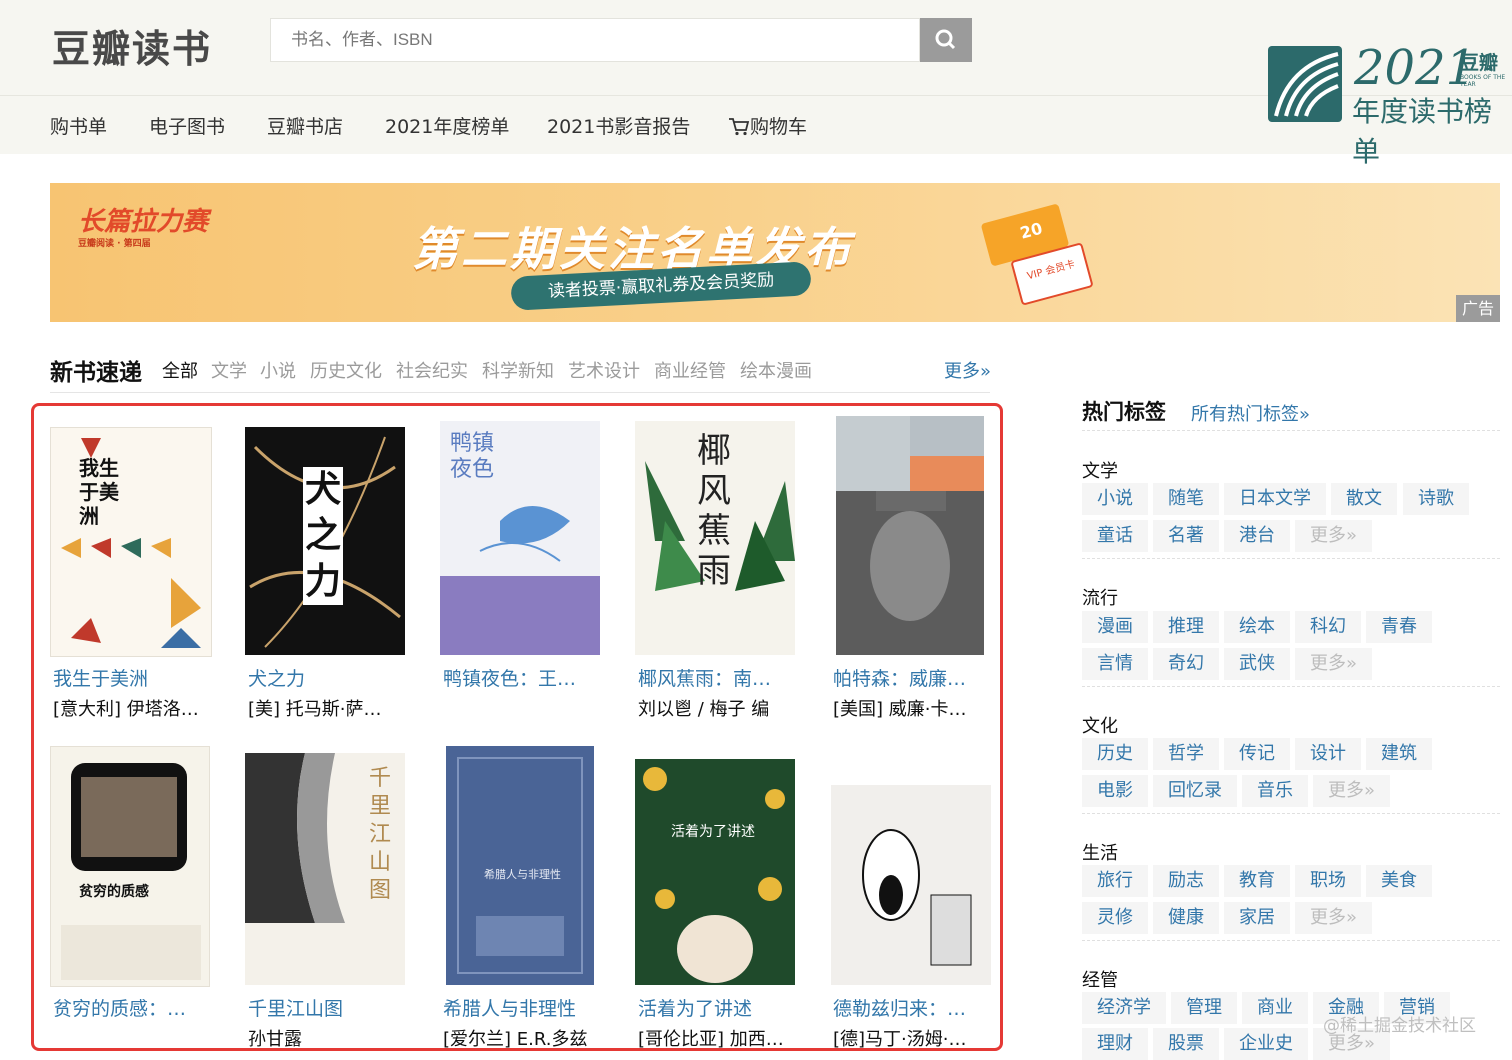 This screenshot has height=1060, width=1512. Describe the element at coordinates (1399, 754) in the screenshot. I see `tag-item: 建筑` at that location.